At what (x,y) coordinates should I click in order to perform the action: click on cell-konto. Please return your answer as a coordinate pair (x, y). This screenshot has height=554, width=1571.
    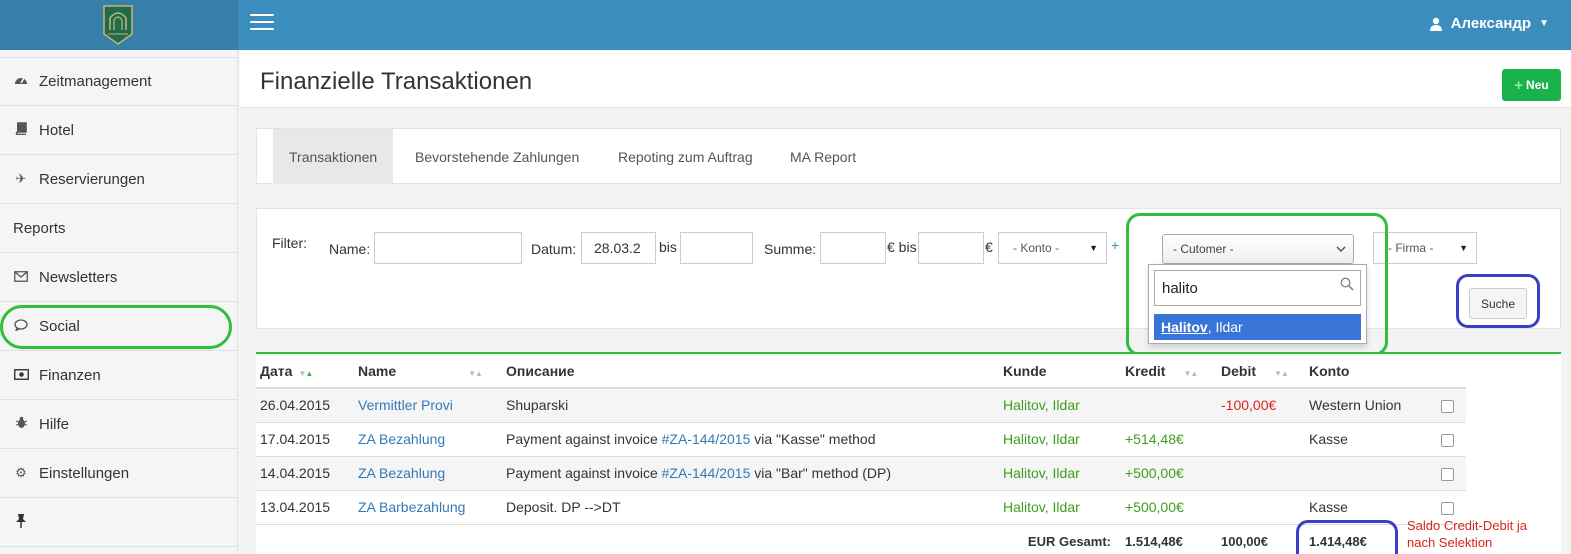
    Looking at the image, I should click on (1371, 473).